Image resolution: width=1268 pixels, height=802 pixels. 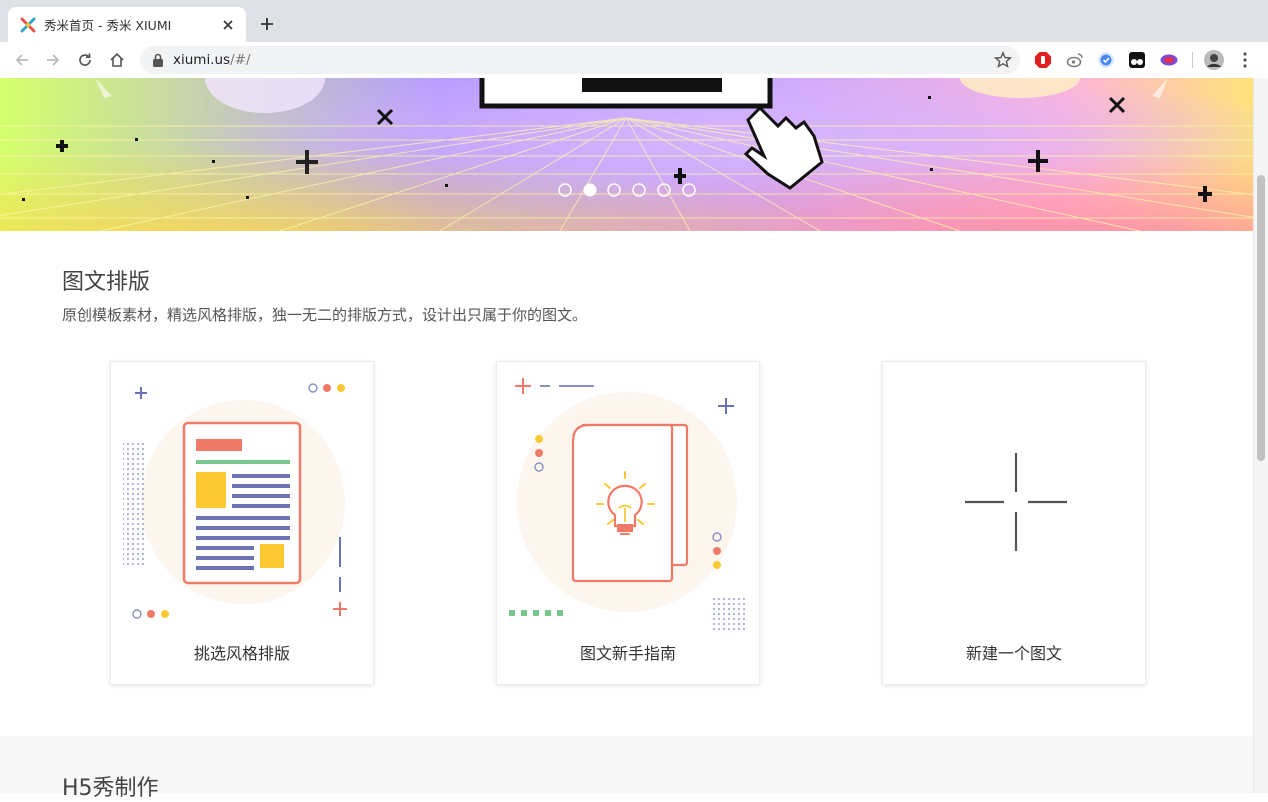 What do you see at coordinates (28, 24) in the screenshot?
I see `xiumi-logo-icon` at bounding box center [28, 24].